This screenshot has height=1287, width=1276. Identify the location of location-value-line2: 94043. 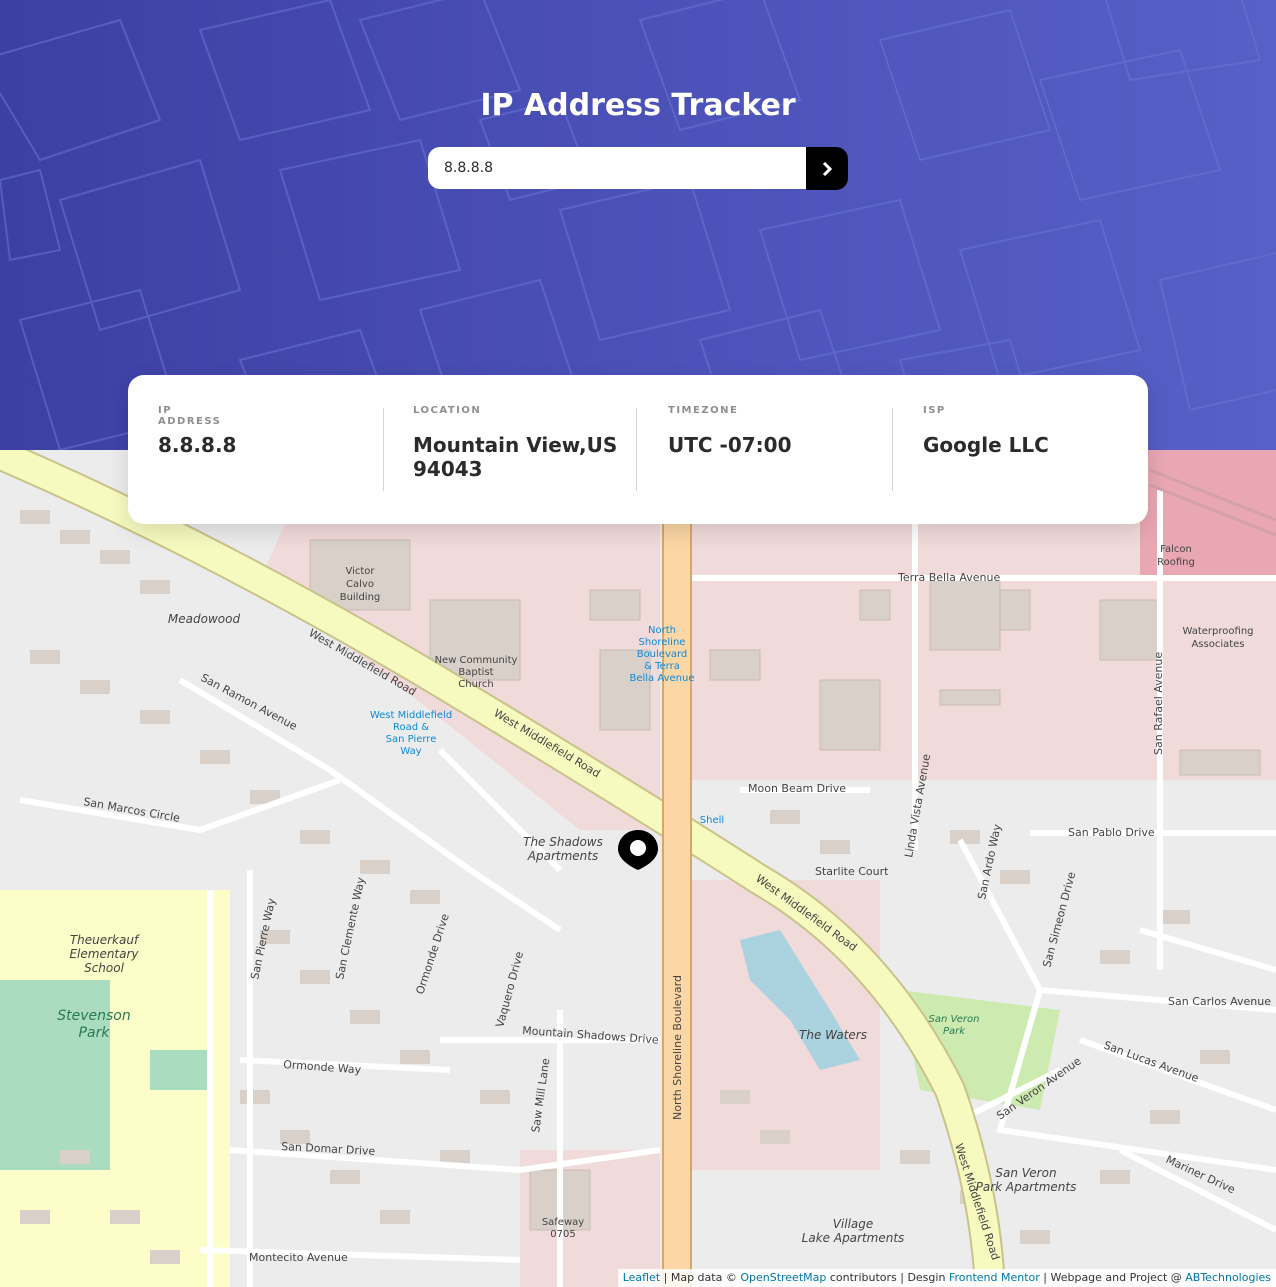
(448, 469).